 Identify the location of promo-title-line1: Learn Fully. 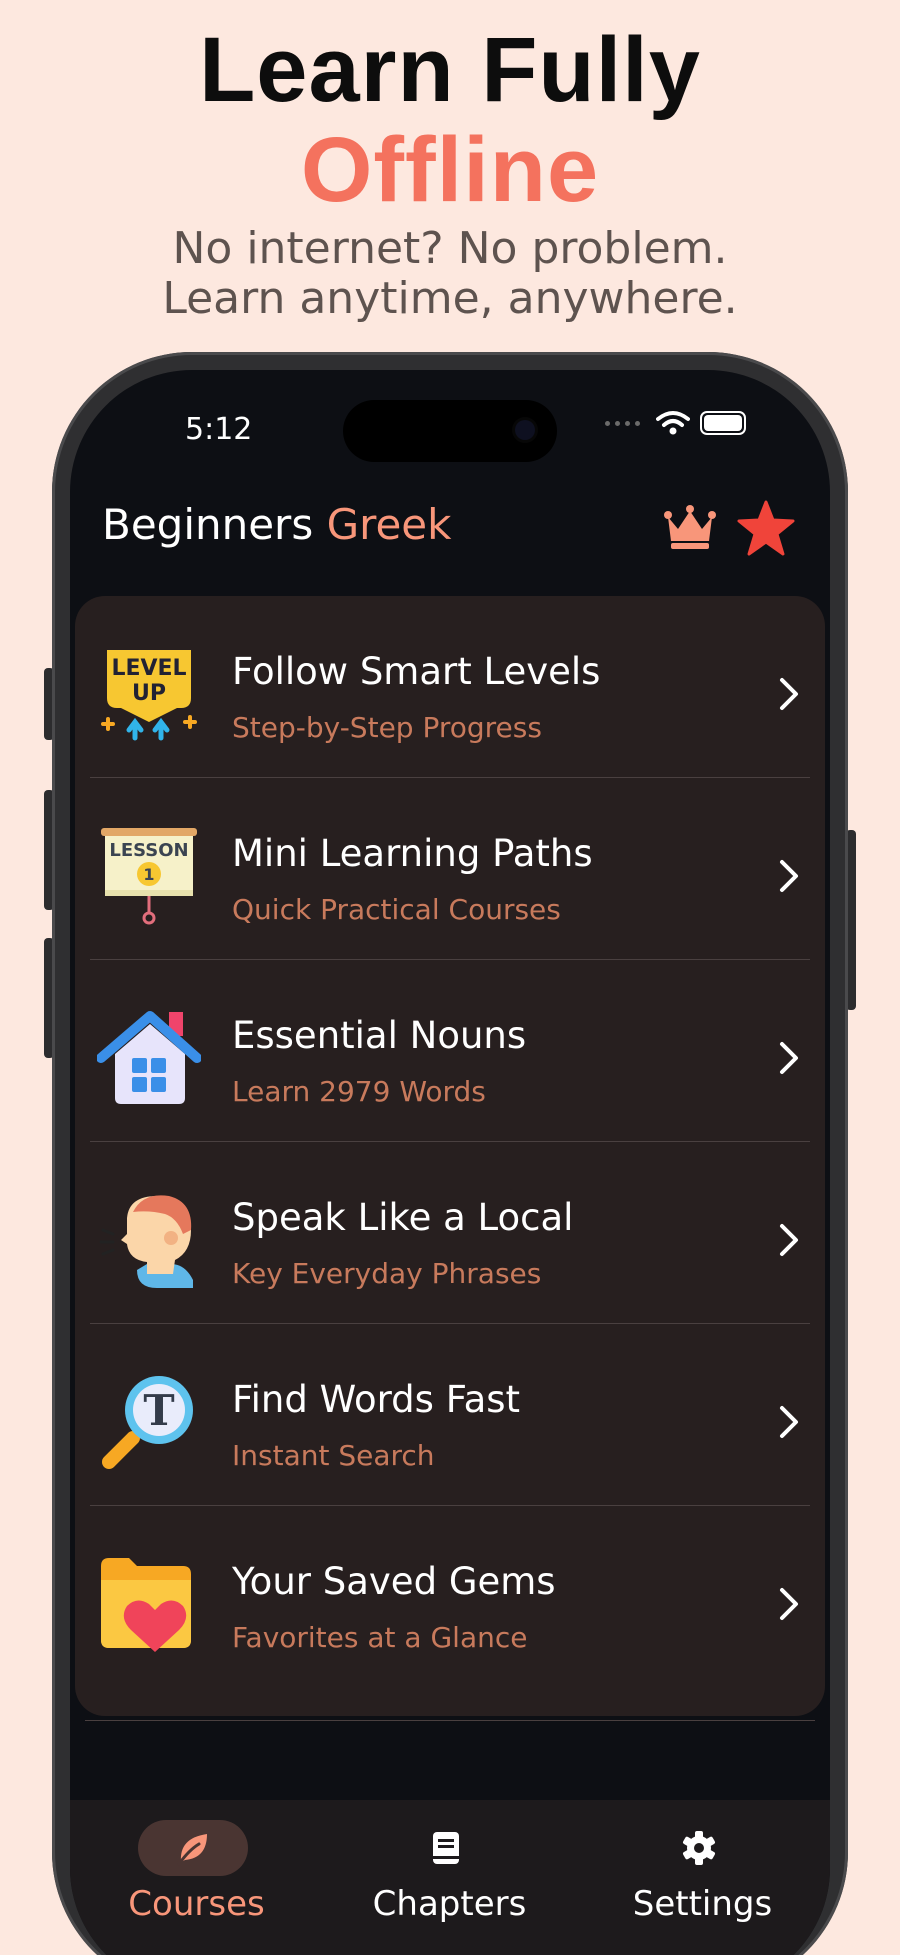
(450, 70).